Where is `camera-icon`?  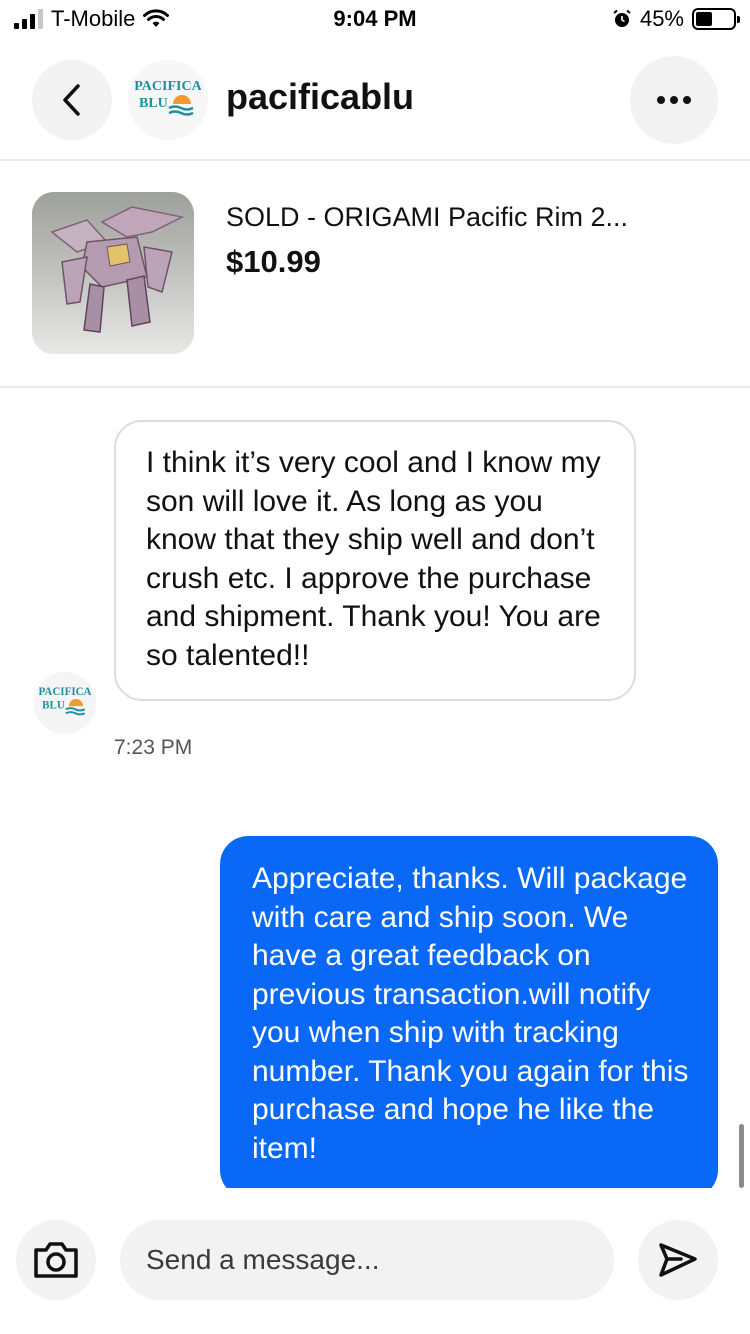
camera-icon is located at coordinates (56, 1260).